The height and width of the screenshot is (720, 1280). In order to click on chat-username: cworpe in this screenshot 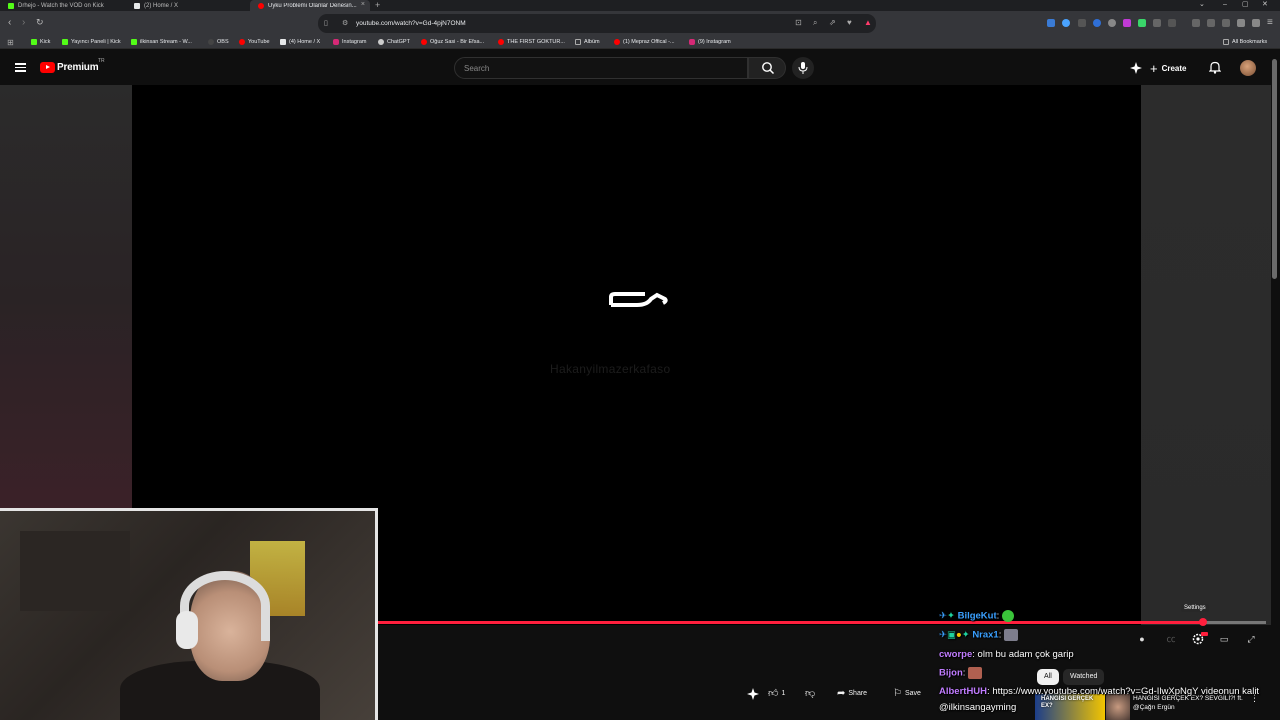, I will do `click(956, 654)`.